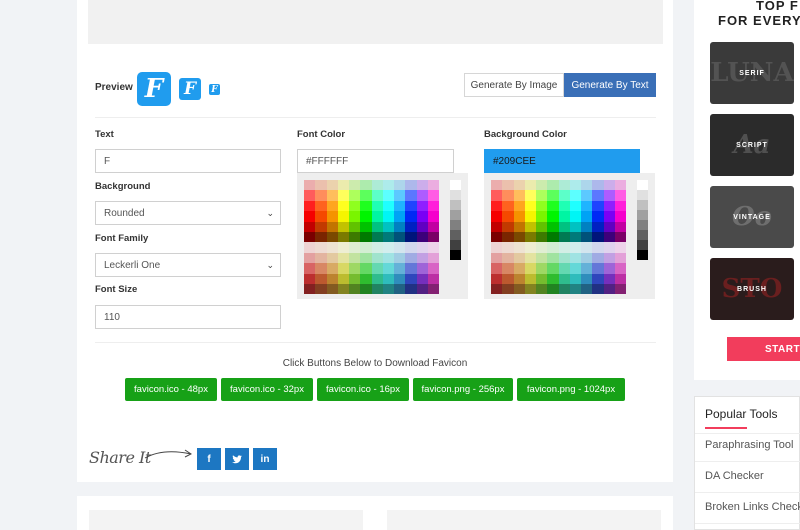 This screenshot has height=530, width=800. Describe the element at coordinates (752, 217) in the screenshot. I see `font-thumb-vintage: Oo VINTAGE` at that location.